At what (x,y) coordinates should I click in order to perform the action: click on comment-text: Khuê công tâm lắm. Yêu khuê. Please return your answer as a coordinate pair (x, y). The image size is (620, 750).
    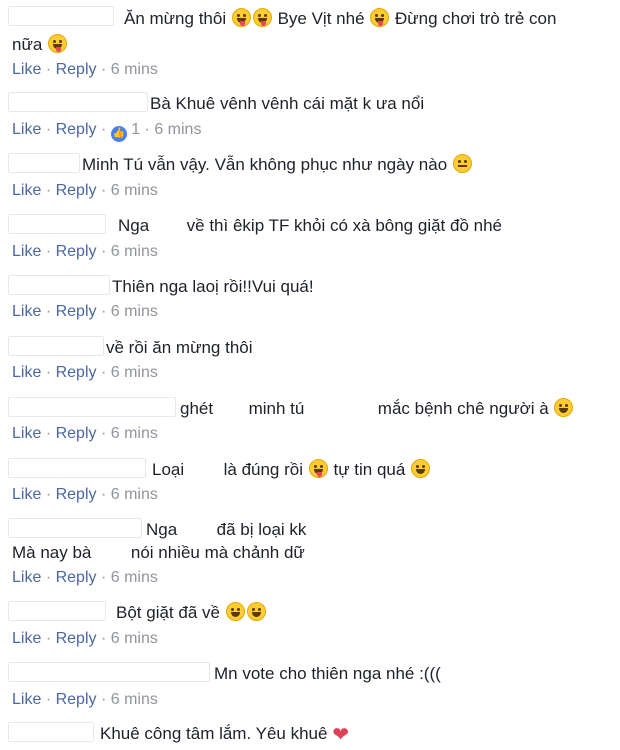
    Looking at the image, I should click on (214, 733).